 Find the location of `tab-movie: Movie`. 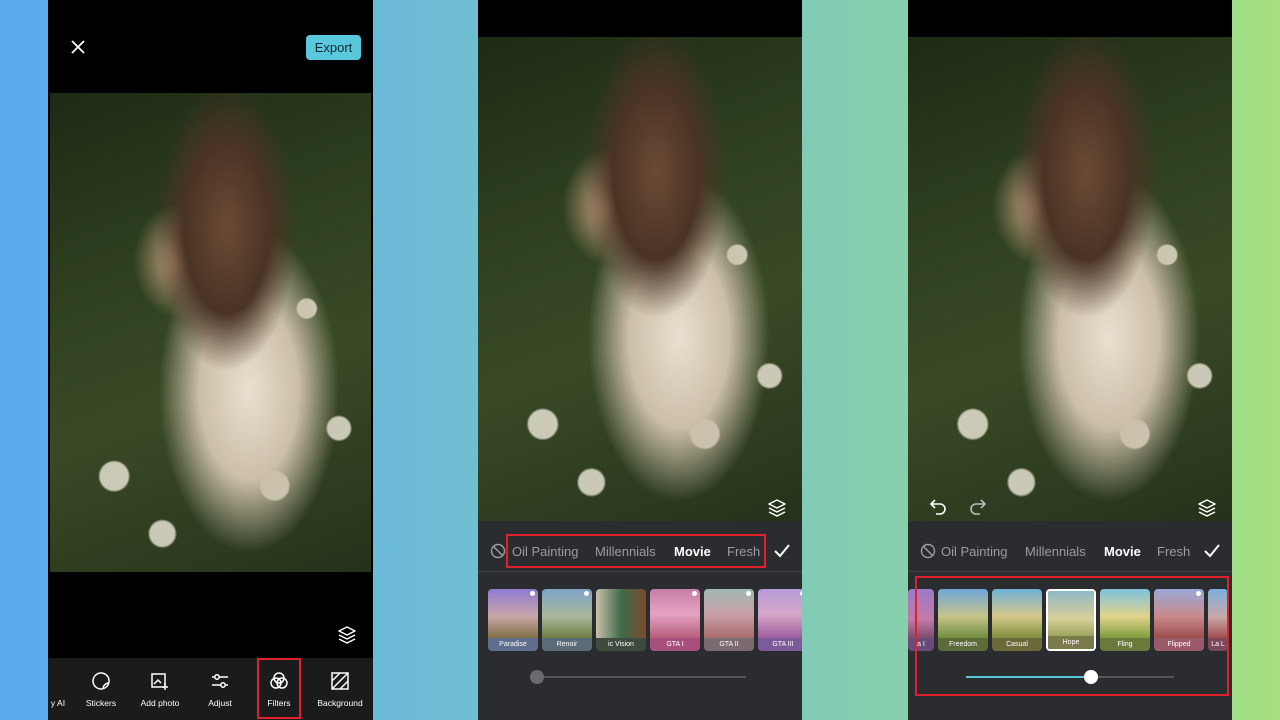

tab-movie: Movie is located at coordinates (1122, 551).